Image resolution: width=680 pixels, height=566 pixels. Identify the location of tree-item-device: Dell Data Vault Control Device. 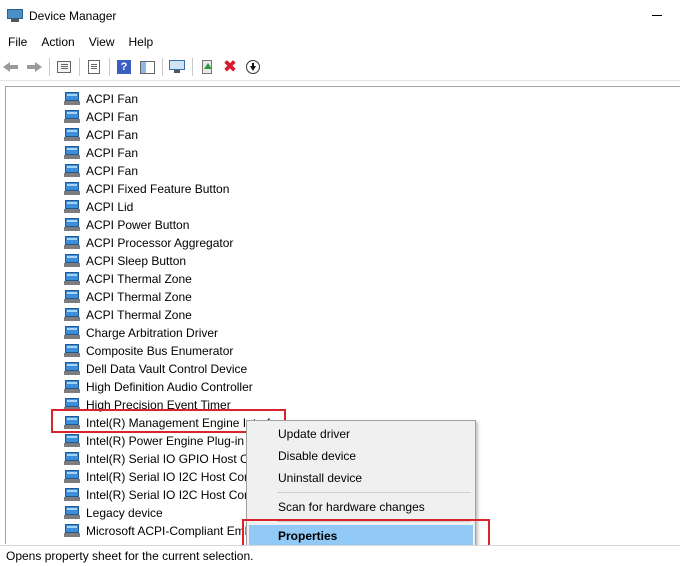
(155, 369).